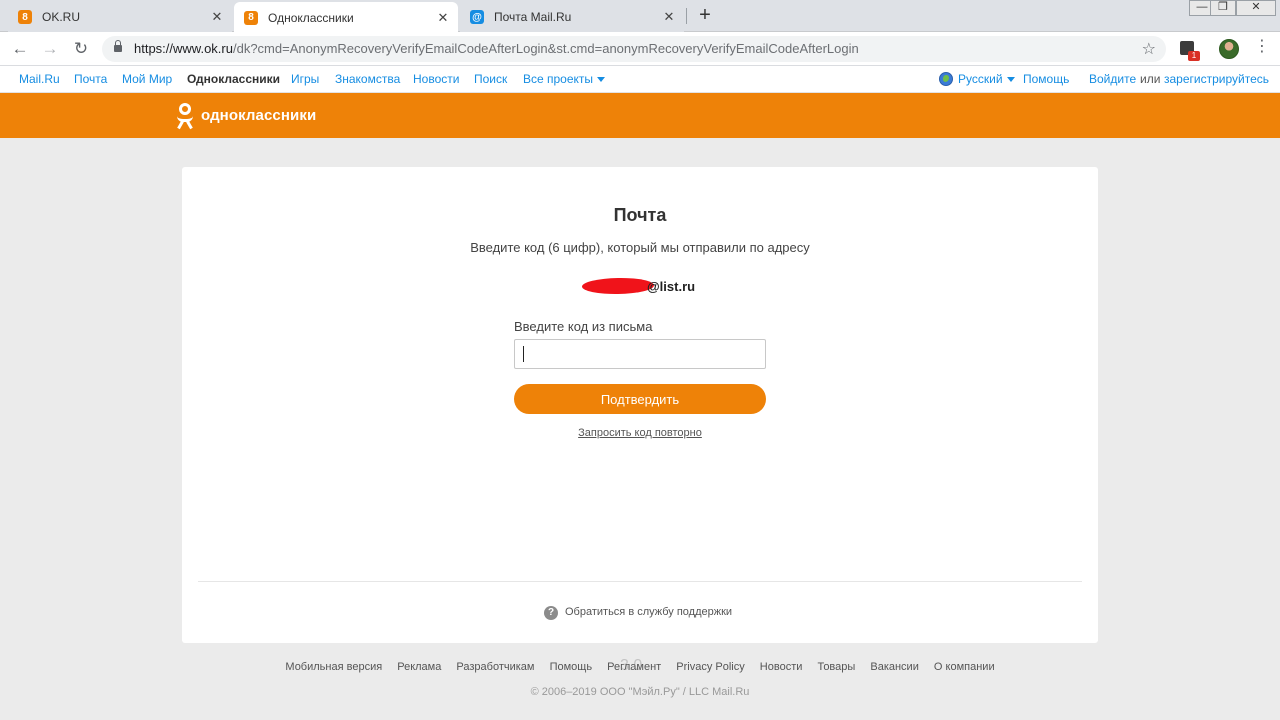 The image size is (1280, 720). I want to click on portal-link-znakomstva: Знакомства, so click(367, 79).